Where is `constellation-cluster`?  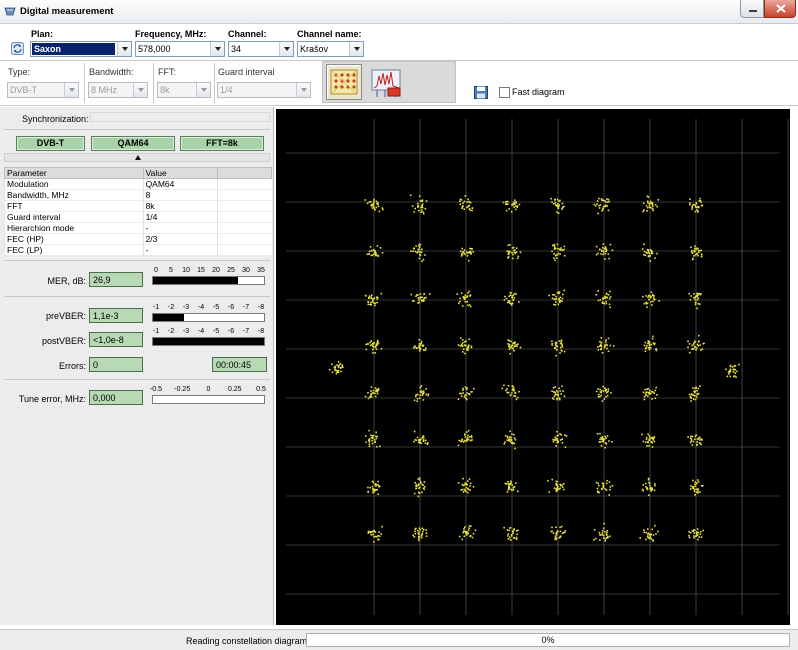 constellation-cluster is located at coordinates (695, 301).